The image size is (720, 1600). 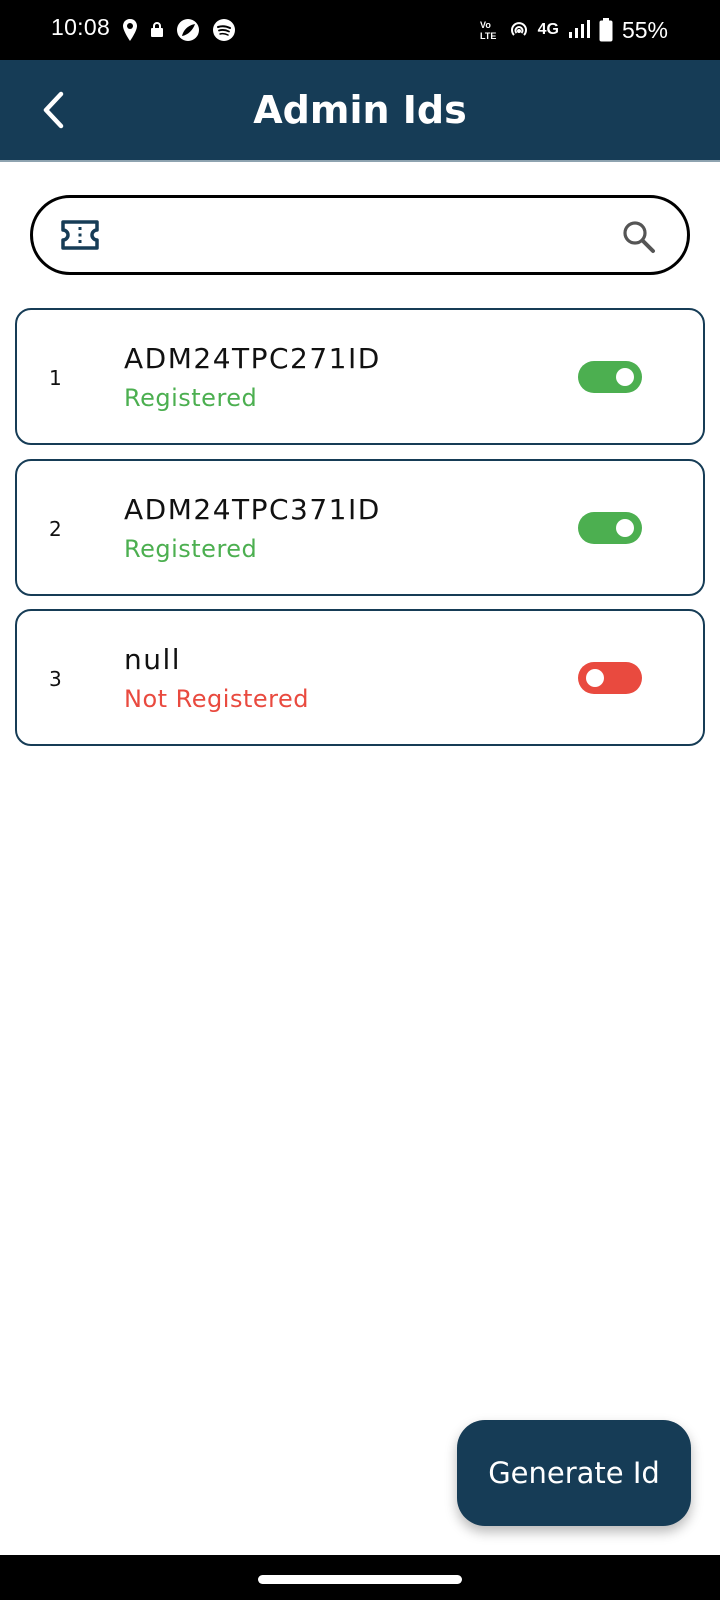 What do you see at coordinates (548, 29) in the screenshot?
I see `network-type-label: 4G` at bounding box center [548, 29].